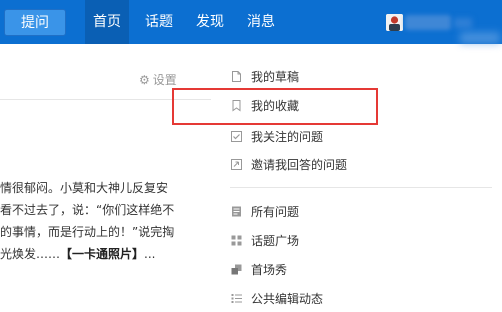  What do you see at coordinates (159, 22) in the screenshot?
I see `nav-topics: 话题` at bounding box center [159, 22].